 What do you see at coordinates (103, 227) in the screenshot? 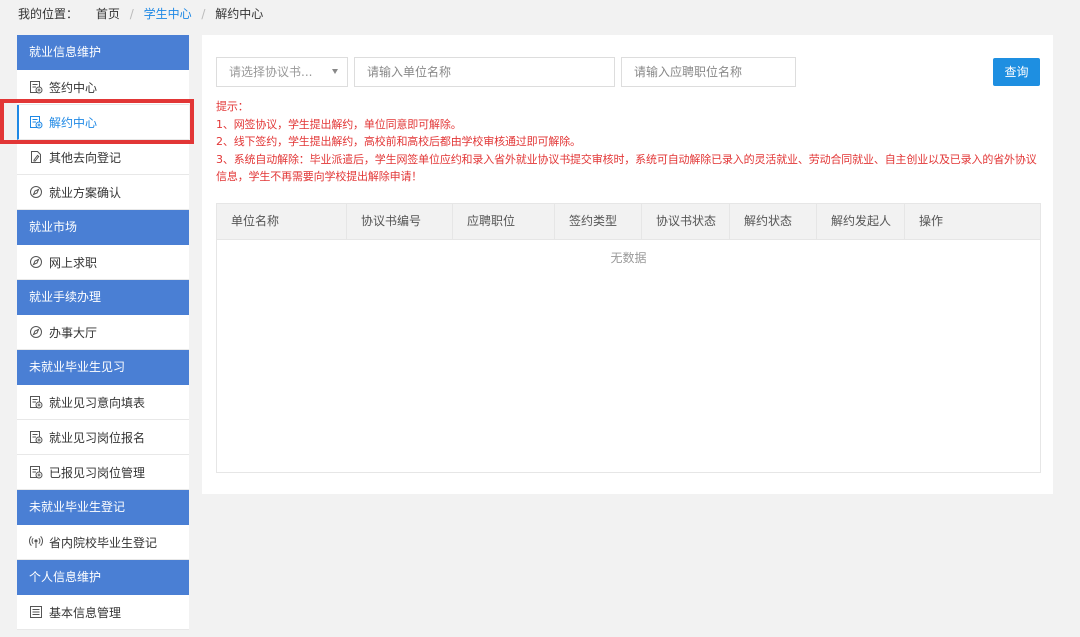
I see `sidebar-group-title: 就业市场` at bounding box center [103, 227].